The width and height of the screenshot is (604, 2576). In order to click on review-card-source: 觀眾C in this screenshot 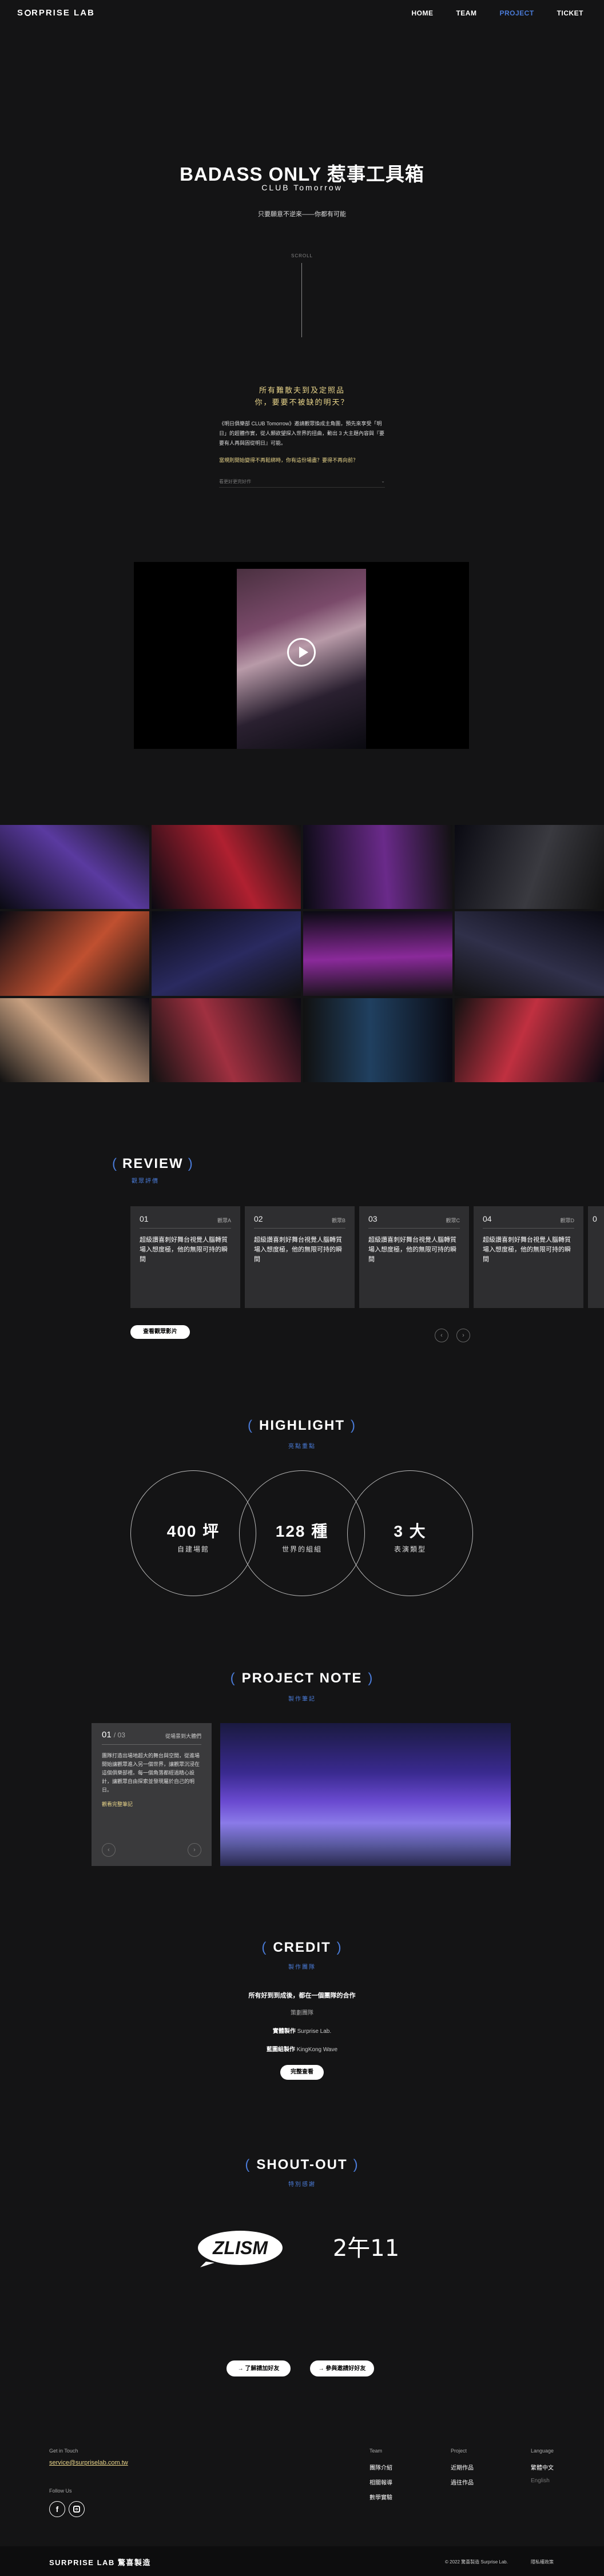, I will do `click(453, 1220)`.